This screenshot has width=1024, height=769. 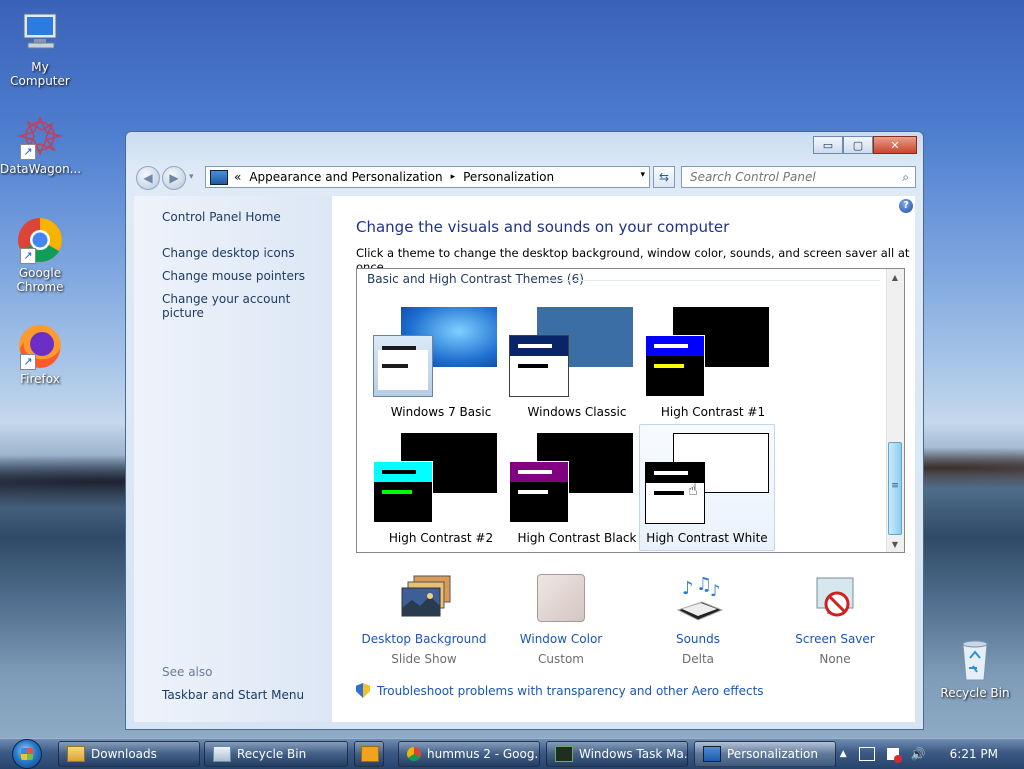 What do you see at coordinates (441, 412) in the screenshot?
I see `theme-label: Windows 7 Basic` at bounding box center [441, 412].